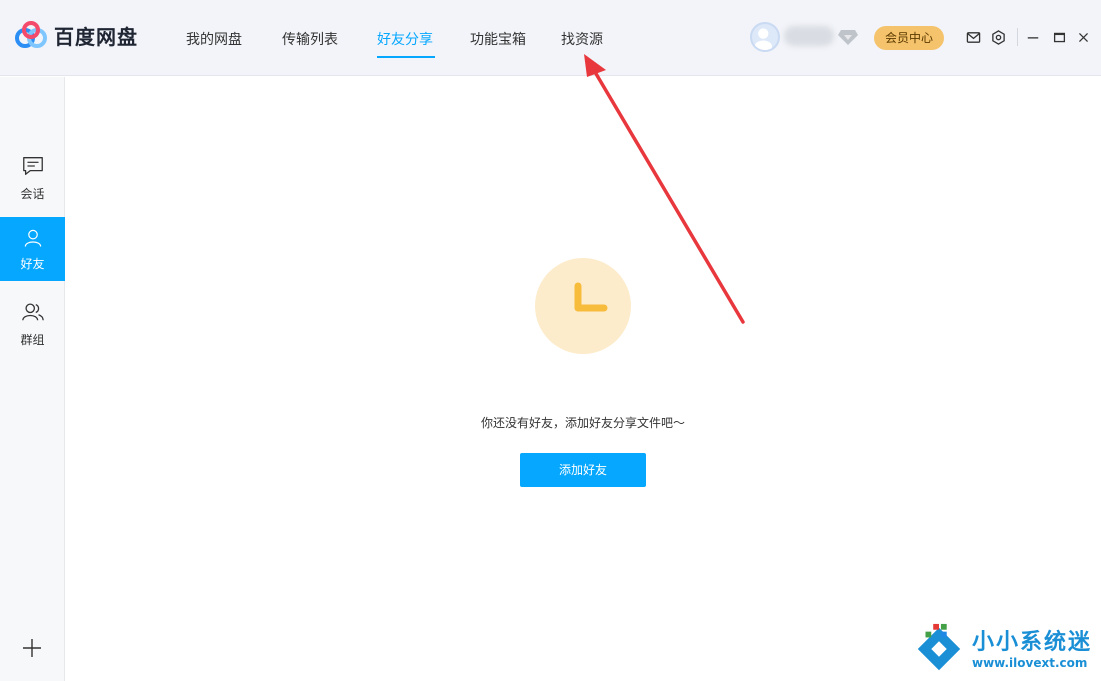 Image resolution: width=1101 pixels, height=681 pixels. Describe the element at coordinates (550, 38) in the screenshot. I see `top-bar: 百度网盘 我的网盘 传输列表 好友分享 功能宝箱 找资源 会员中心` at that location.